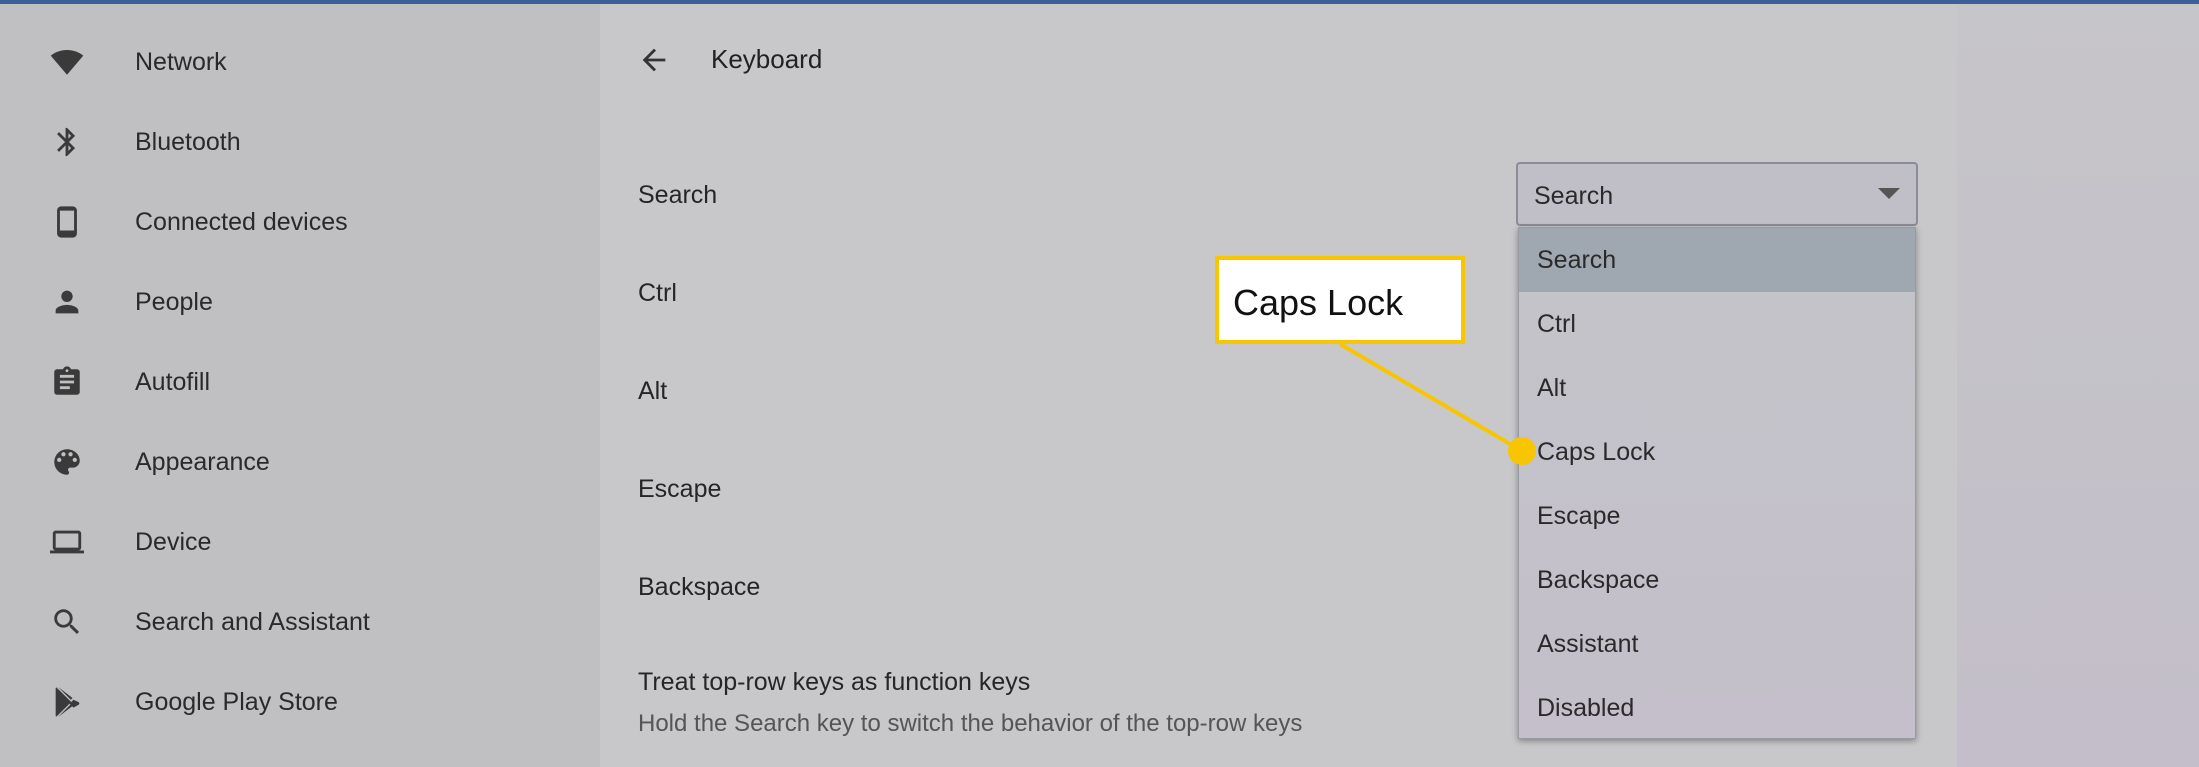  I want to click on dropdown-option-disabled: Disabled, so click(1717, 708).